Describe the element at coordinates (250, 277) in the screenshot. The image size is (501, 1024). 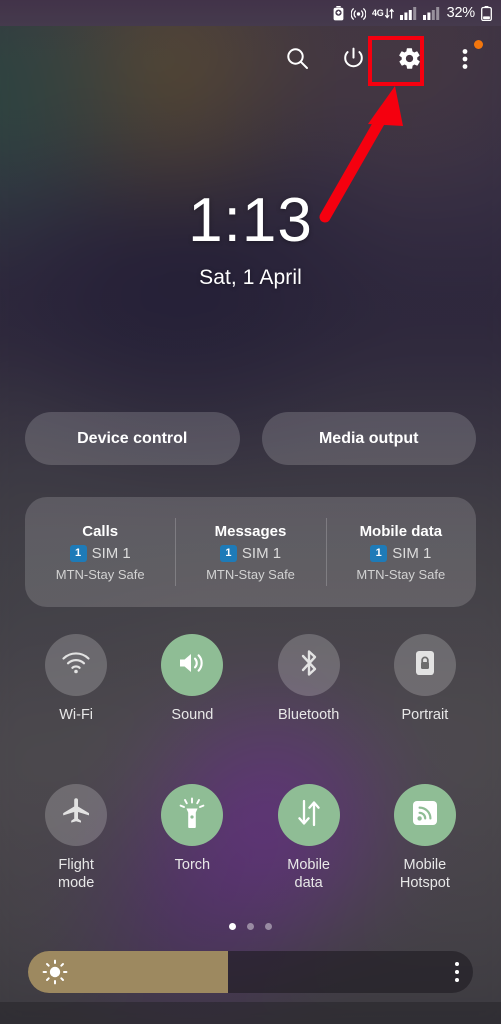
I see `clock-date: Sat, 1 April` at that location.